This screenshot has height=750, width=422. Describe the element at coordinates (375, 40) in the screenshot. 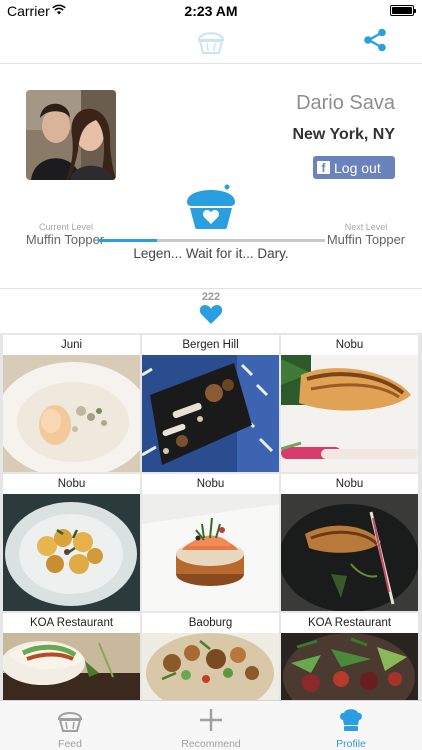

I see `share-icon` at that location.